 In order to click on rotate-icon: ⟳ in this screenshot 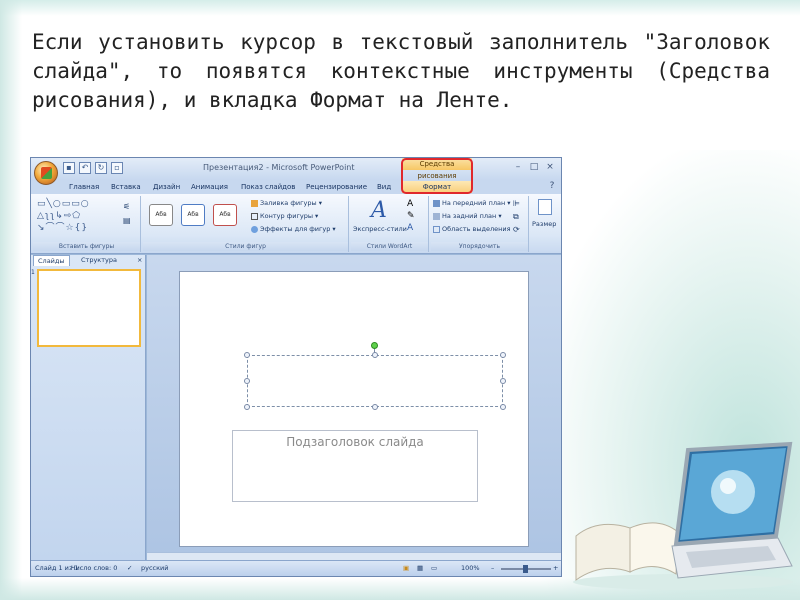, I will do `click(516, 229)`.